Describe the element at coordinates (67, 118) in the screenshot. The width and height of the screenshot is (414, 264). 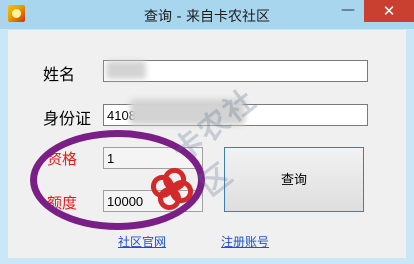
I see `id-number-label: 身份证` at that location.